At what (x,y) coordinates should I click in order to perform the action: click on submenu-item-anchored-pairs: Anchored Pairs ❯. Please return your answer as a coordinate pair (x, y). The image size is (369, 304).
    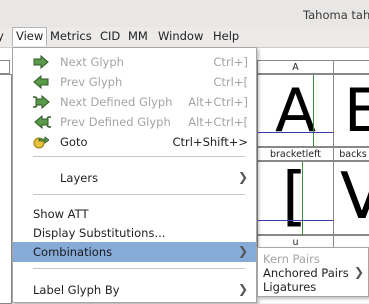
    Looking at the image, I should click on (314, 272).